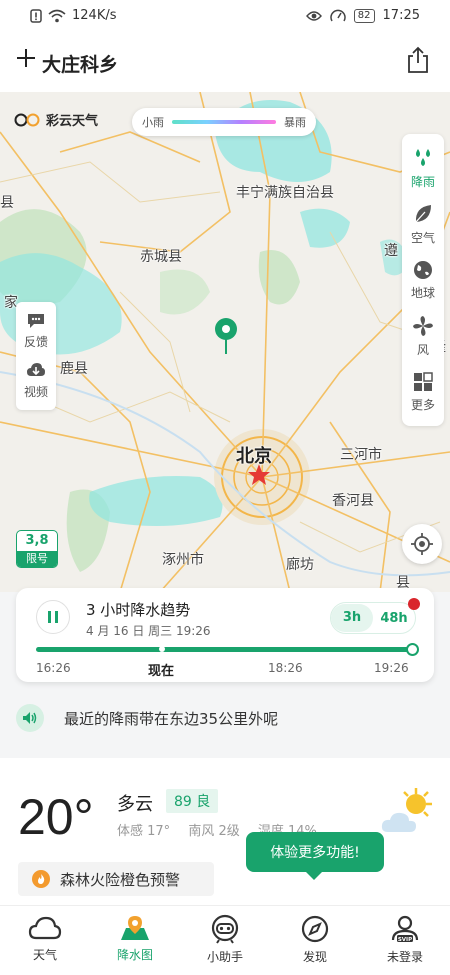  I want to click on battery-level: 82, so click(364, 15).